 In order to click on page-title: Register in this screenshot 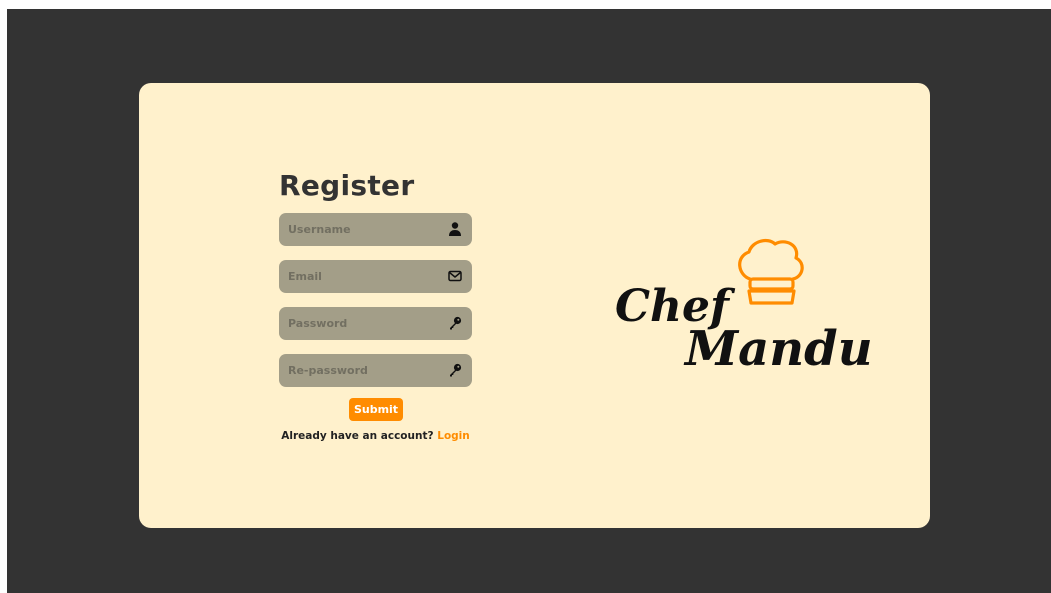, I will do `click(347, 185)`.